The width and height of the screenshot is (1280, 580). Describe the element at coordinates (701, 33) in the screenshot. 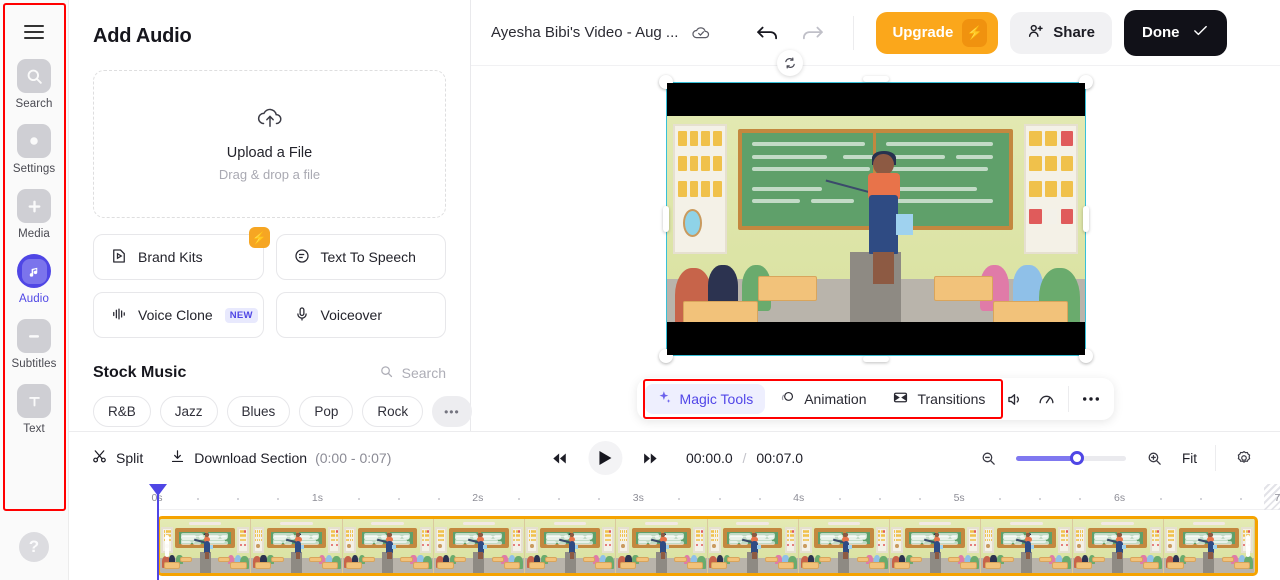

I see `cloud-check-icon` at that location.